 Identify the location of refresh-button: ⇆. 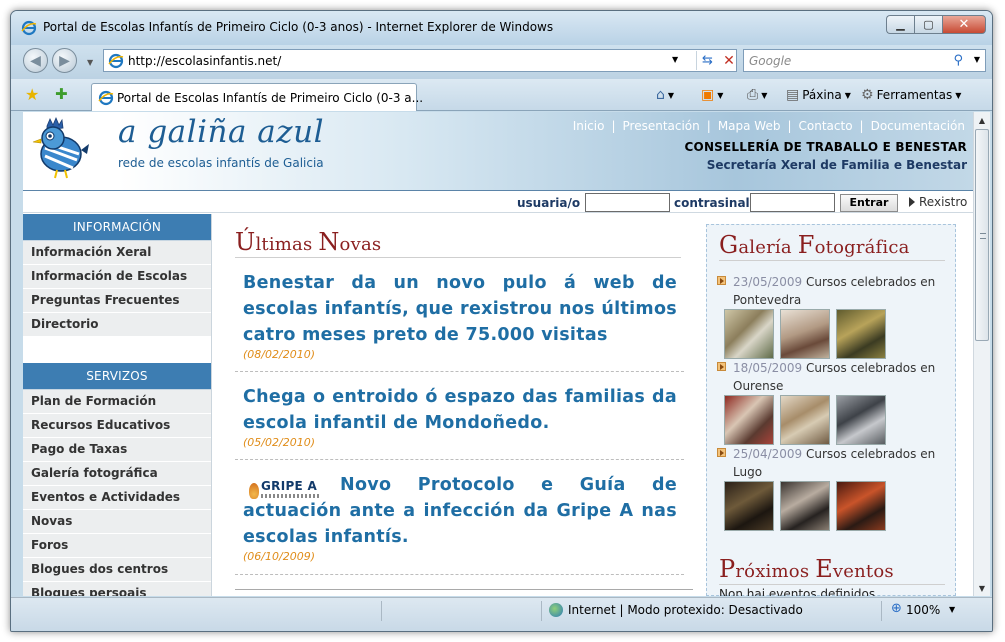
(707, 60).